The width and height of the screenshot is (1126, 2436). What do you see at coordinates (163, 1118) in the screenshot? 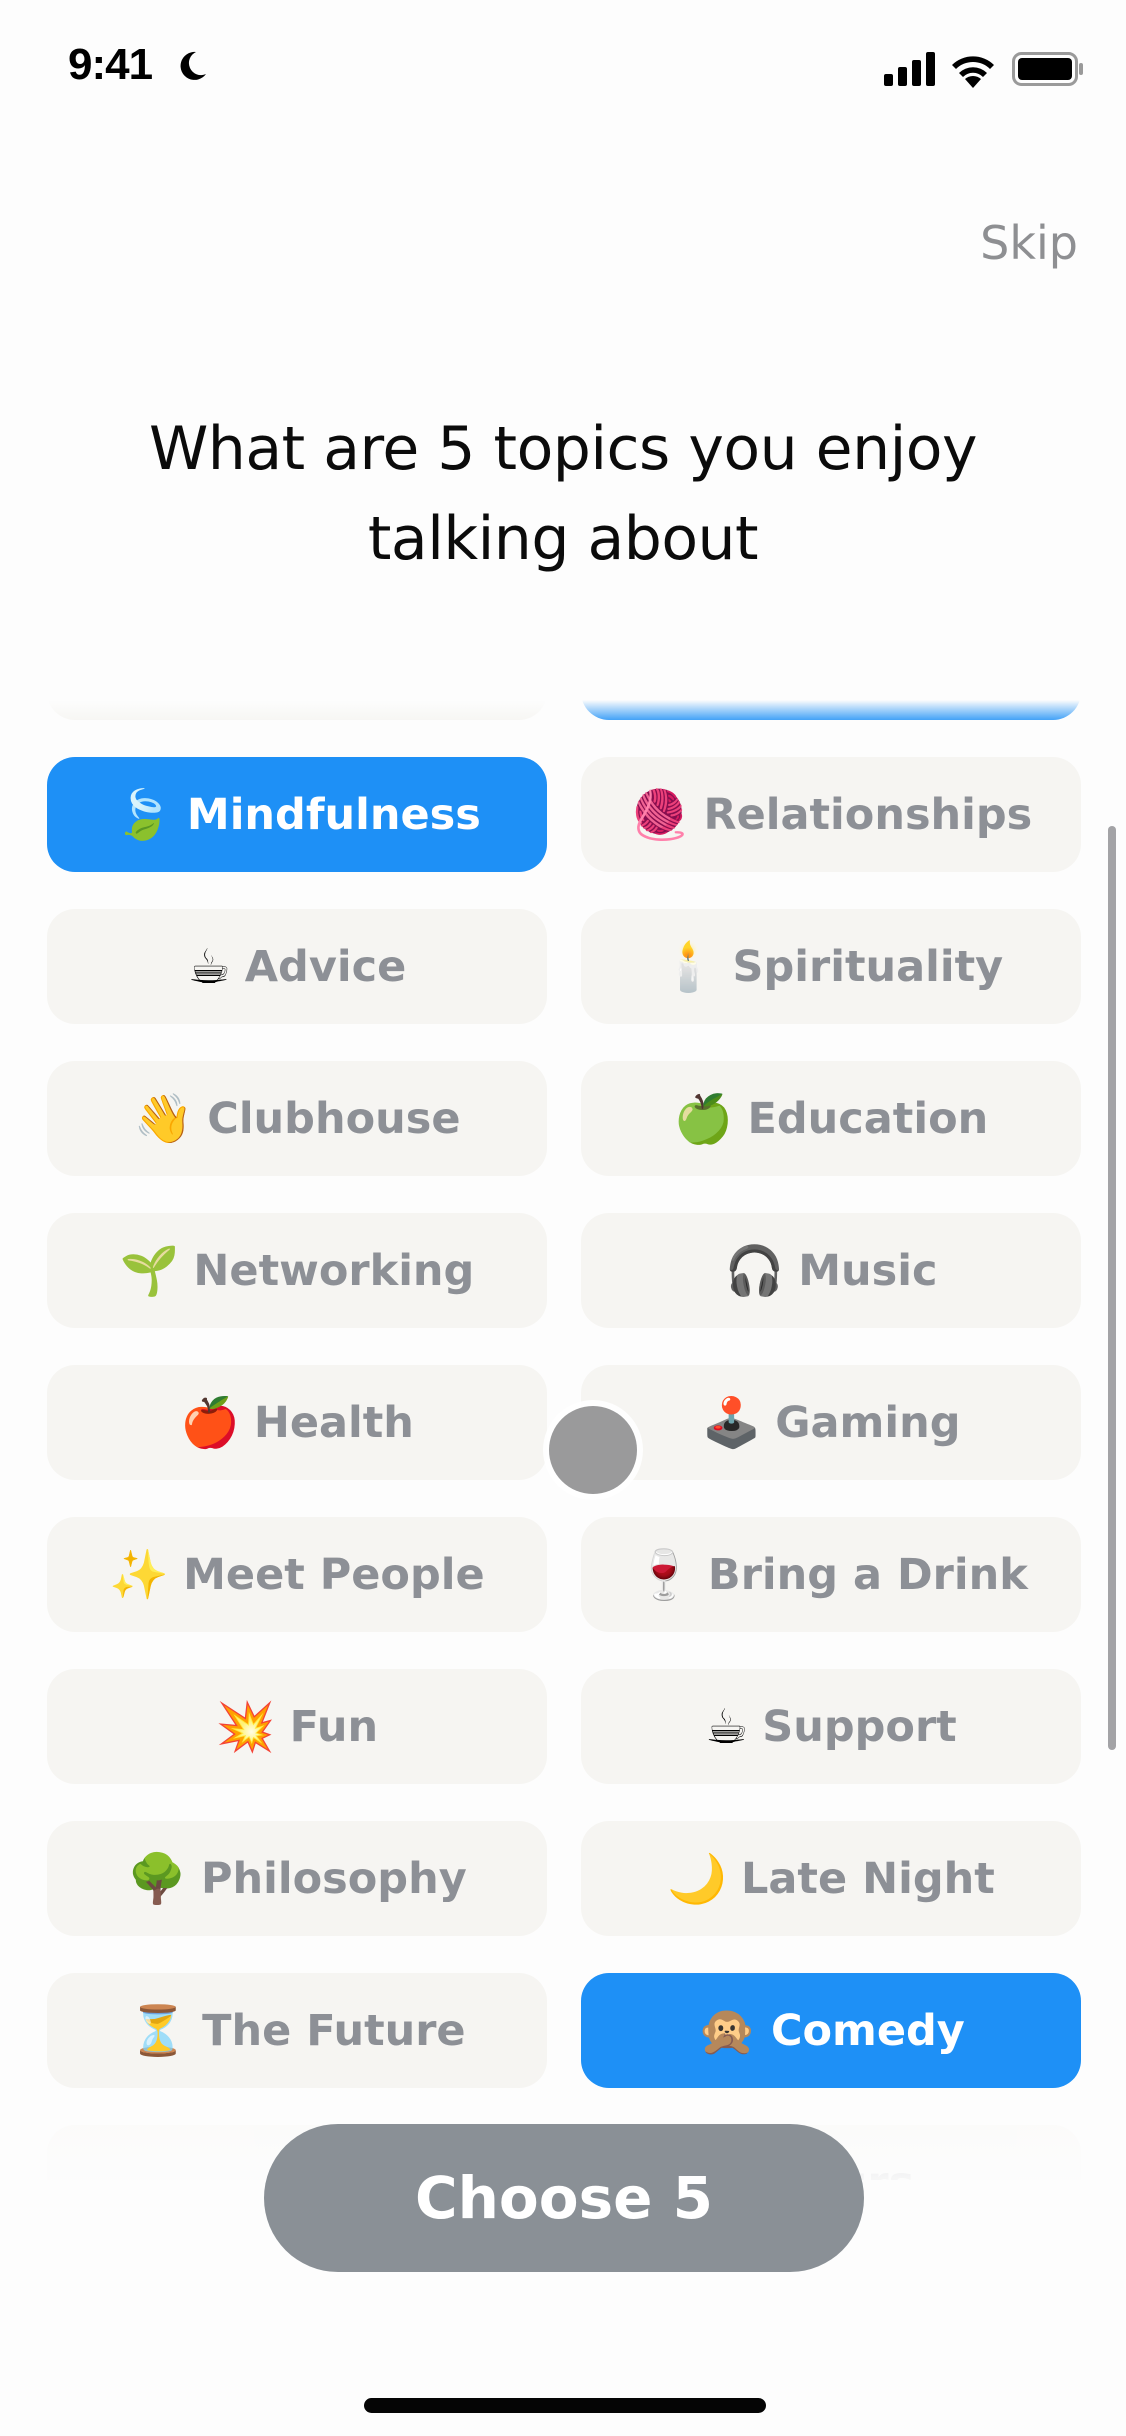
I see `topic-emoji-icon: 👋` at bounding box center [163, 1118].